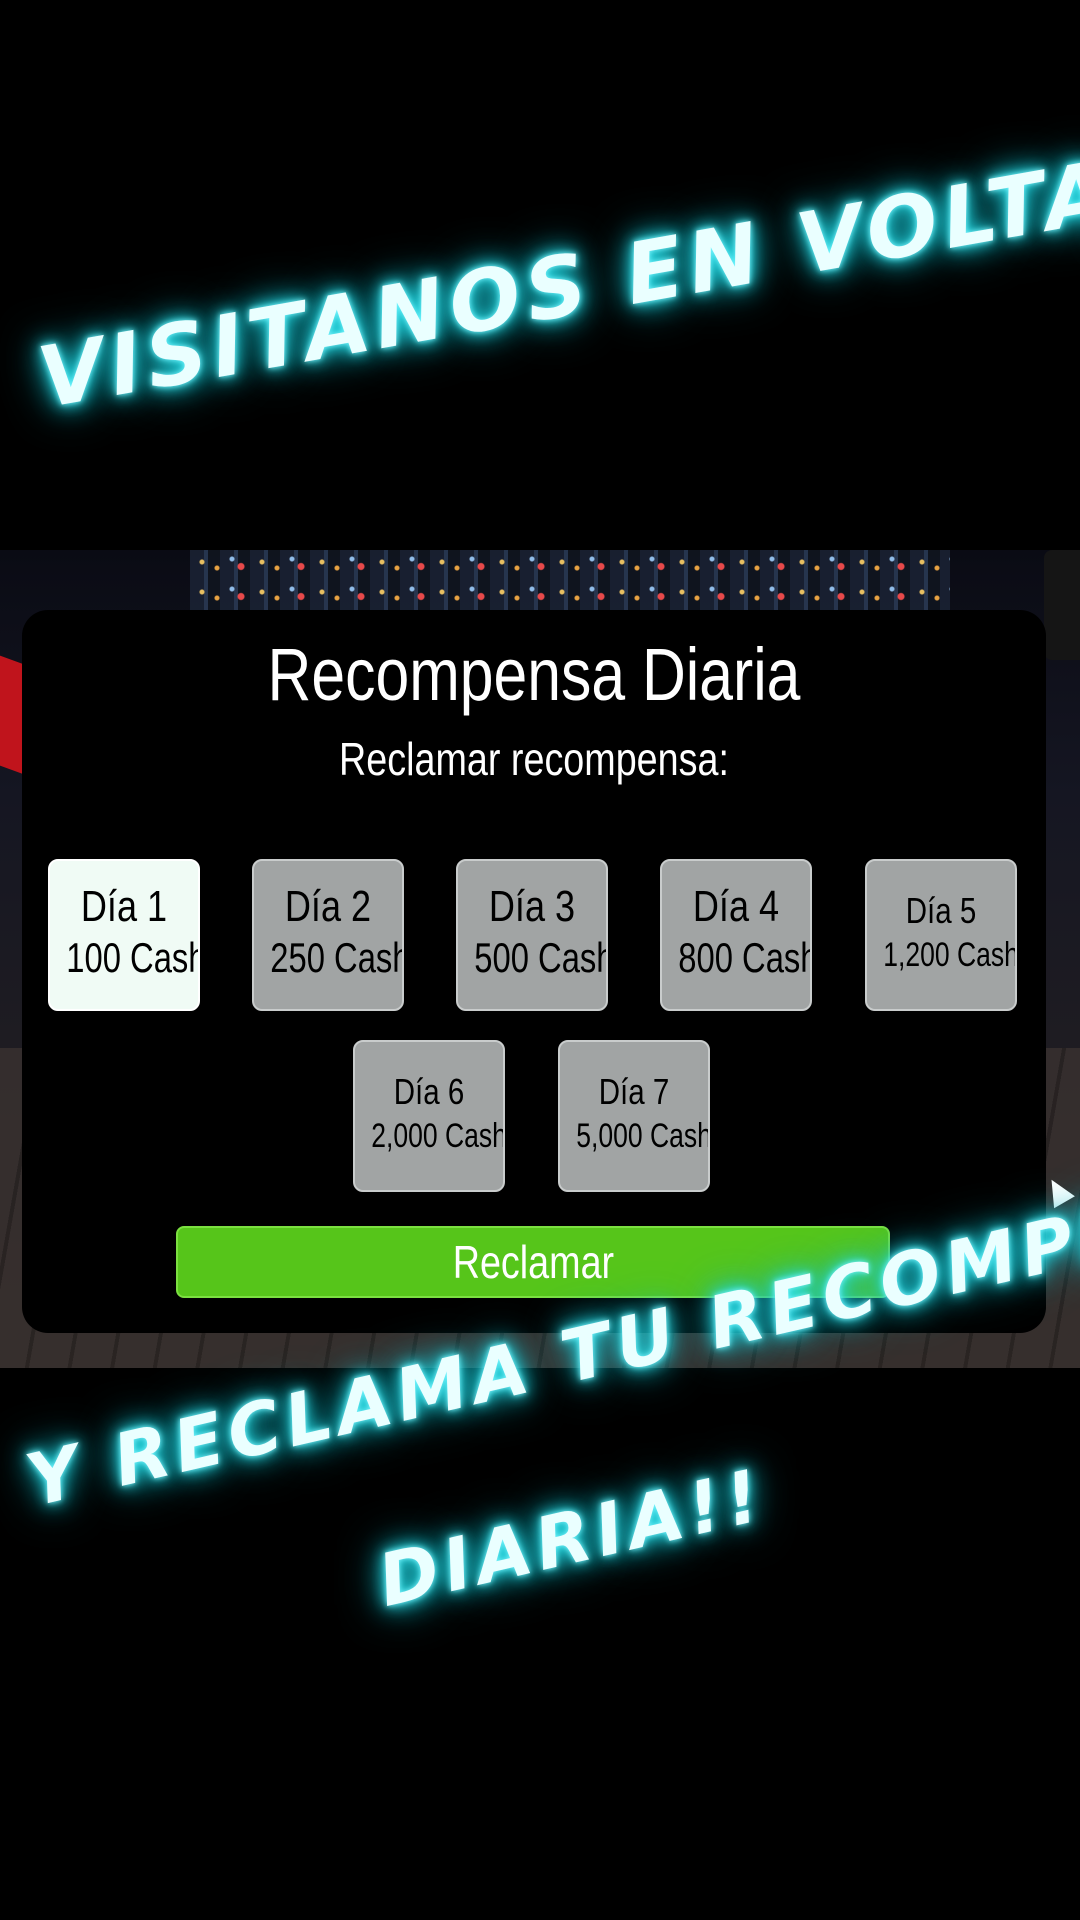  I want to click on bottom-neon-caption-line2: DIARIA!!, so click(572, 1537).